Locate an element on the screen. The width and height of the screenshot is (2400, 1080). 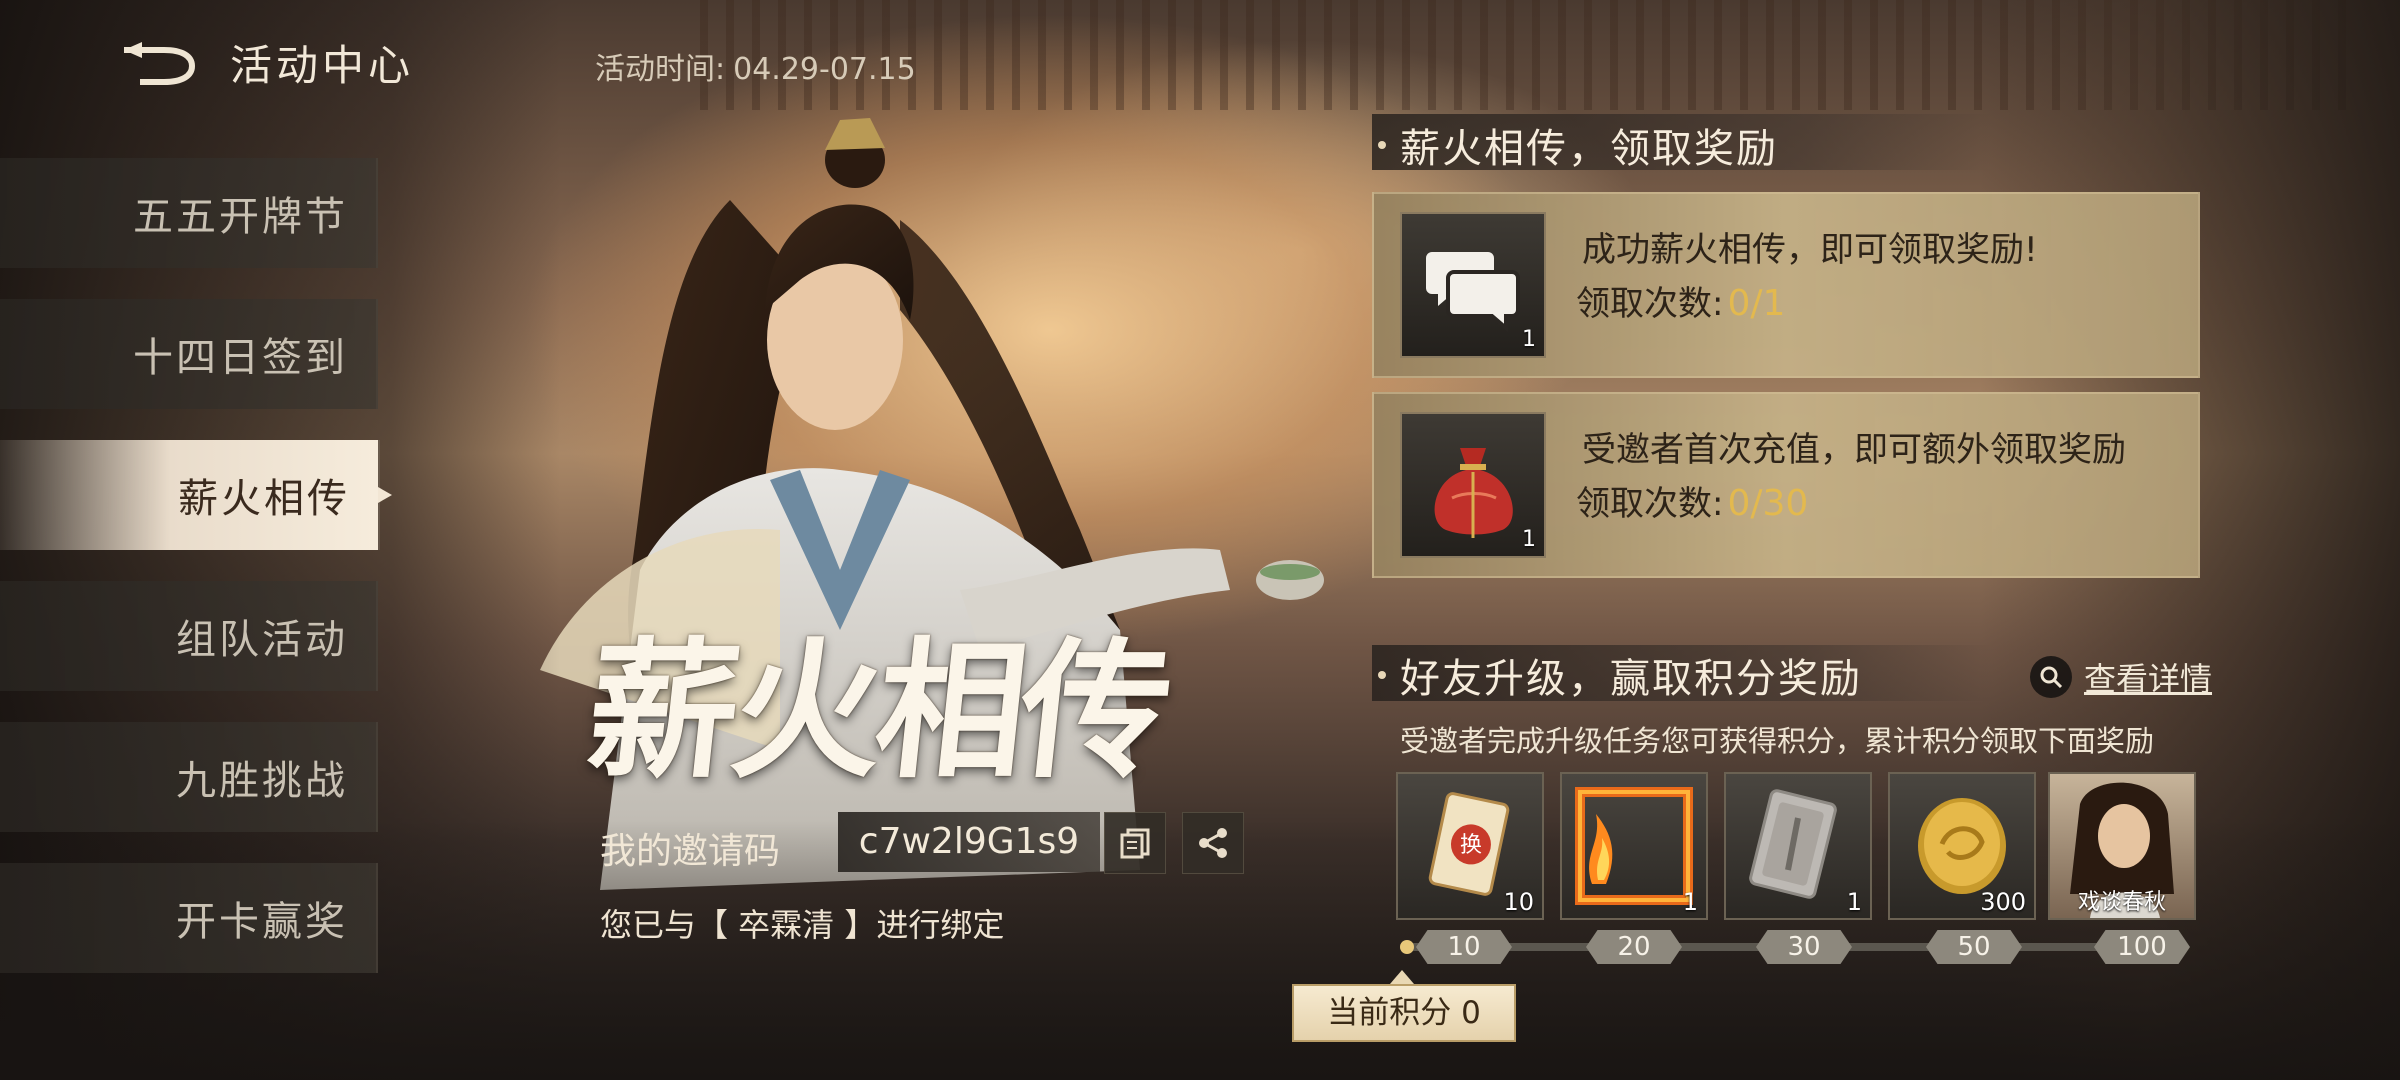
reward-card-title: 受邀者首次充值，即可额外领取奖励 is located at coordinates (1854, 450).